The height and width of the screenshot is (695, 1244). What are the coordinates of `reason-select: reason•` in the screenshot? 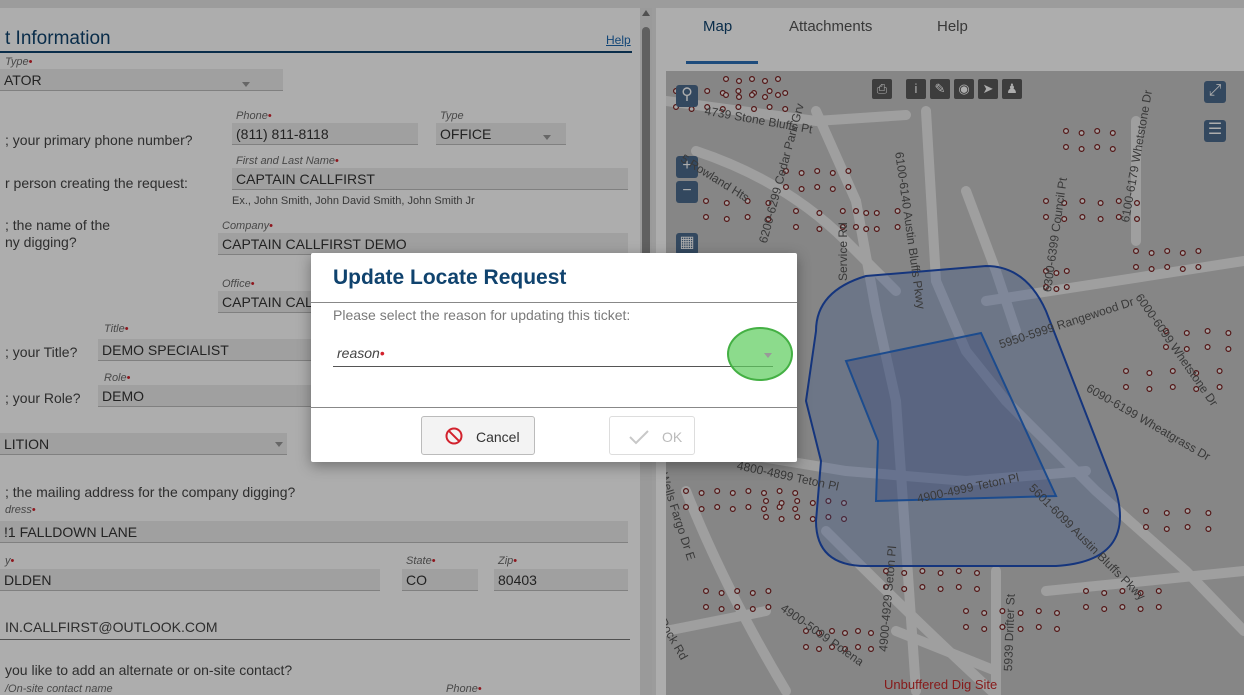 It's located at (553, 353).